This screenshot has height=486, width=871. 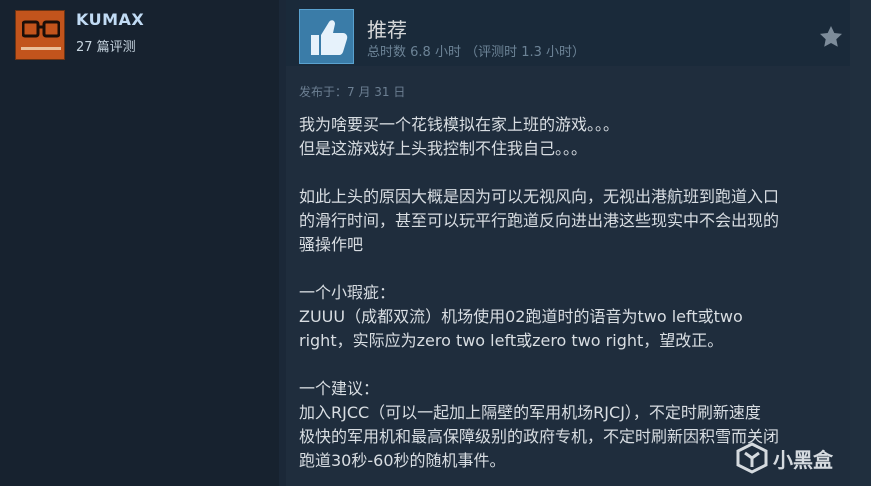 What do you see at coordinates (41, 48) in the screenshot?
I see `avatar-caption` at bounding box center [41, 48].